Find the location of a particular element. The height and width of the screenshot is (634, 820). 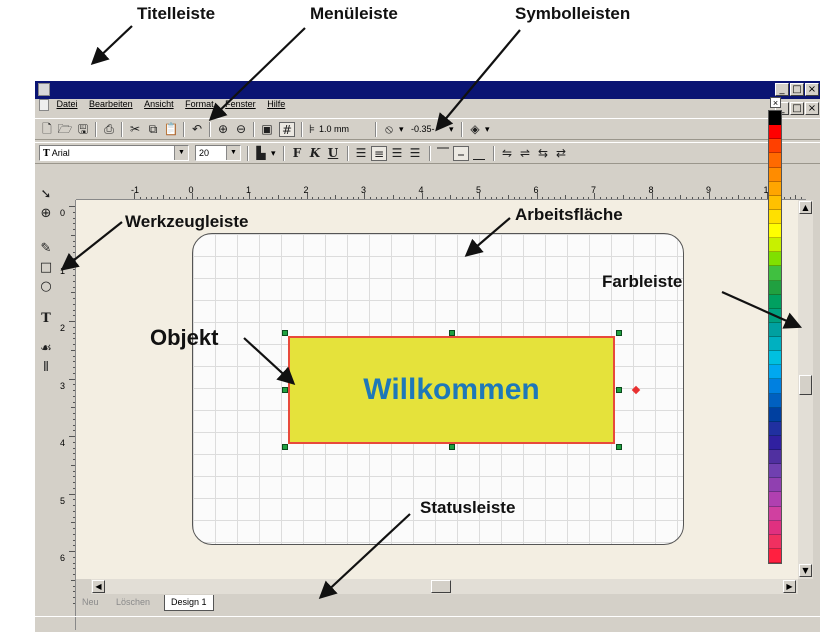

align-left-icon: ☰ is located at coordinates (361, 153).